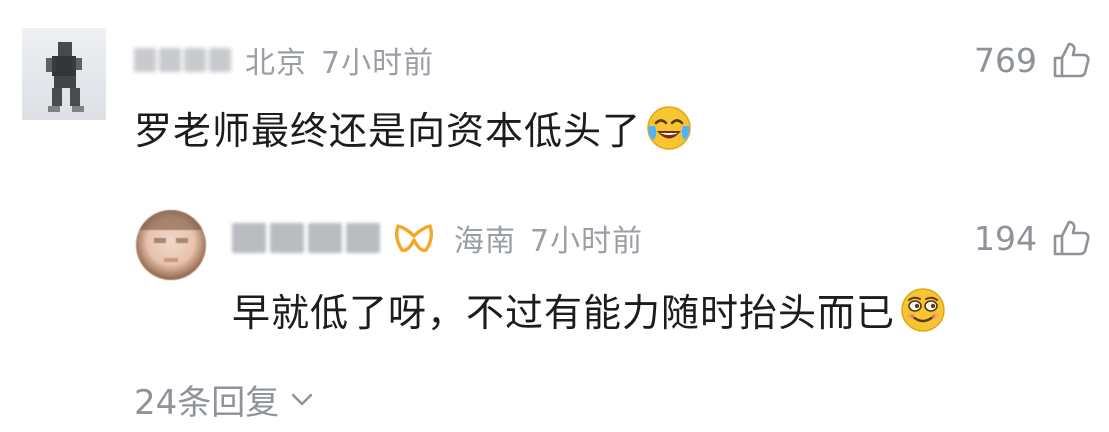  What do you see at coordinates (564, 313) in the screenshot?
I see `reply-text: 早就低了呀，不过有能力随时抬头而已` at bounding box center [564, 313].